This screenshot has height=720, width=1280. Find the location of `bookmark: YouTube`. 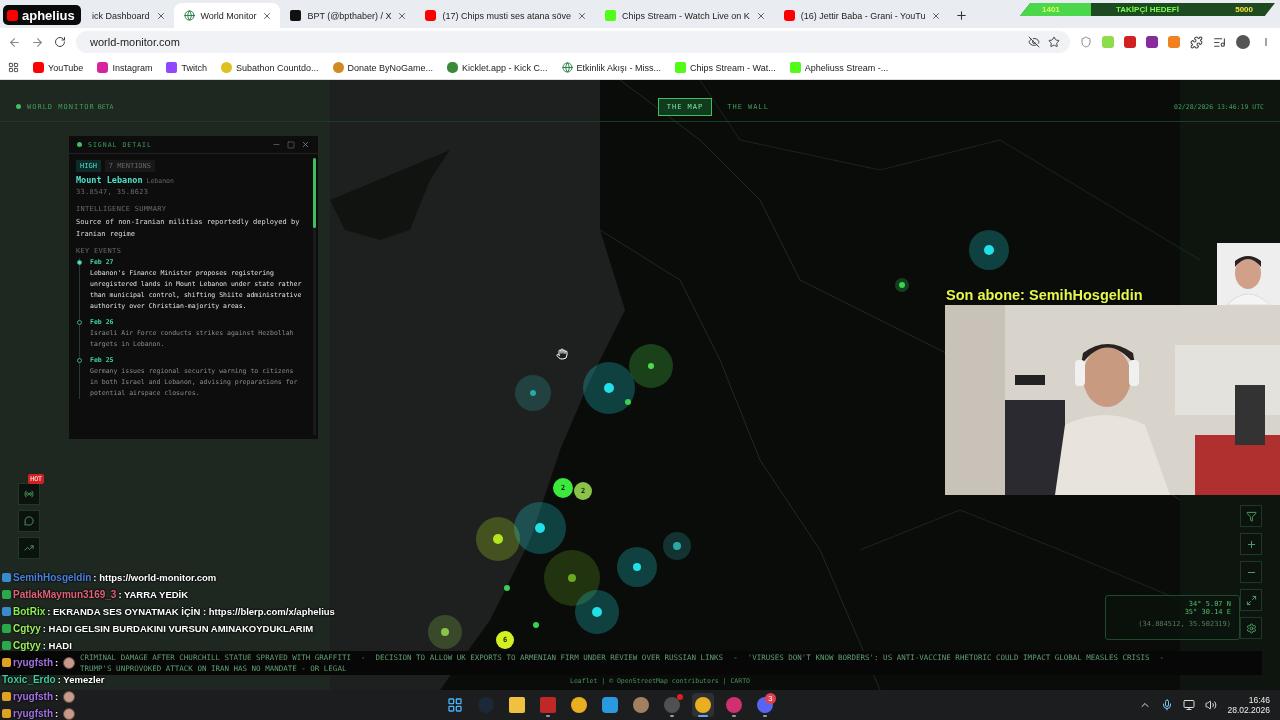

bookmark: YouTube is located at coordinates (58, 67).